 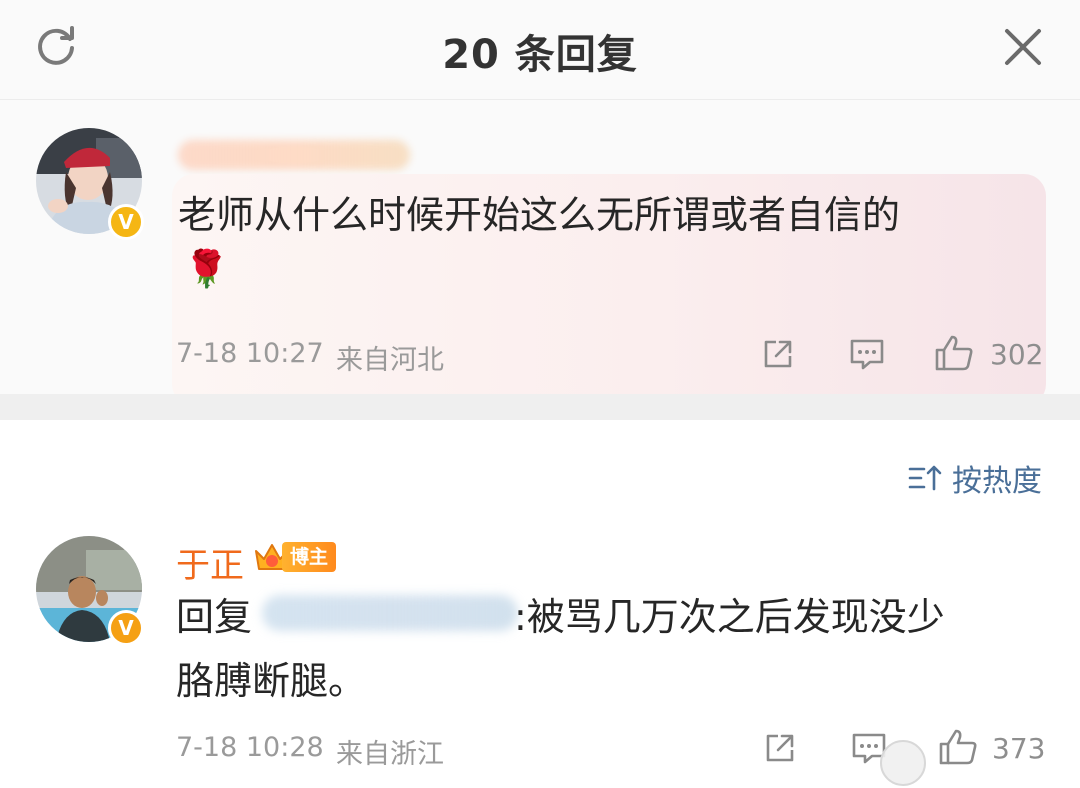 I want to click on comment-time: 7-18 10:27, so click(x=250, y=353).